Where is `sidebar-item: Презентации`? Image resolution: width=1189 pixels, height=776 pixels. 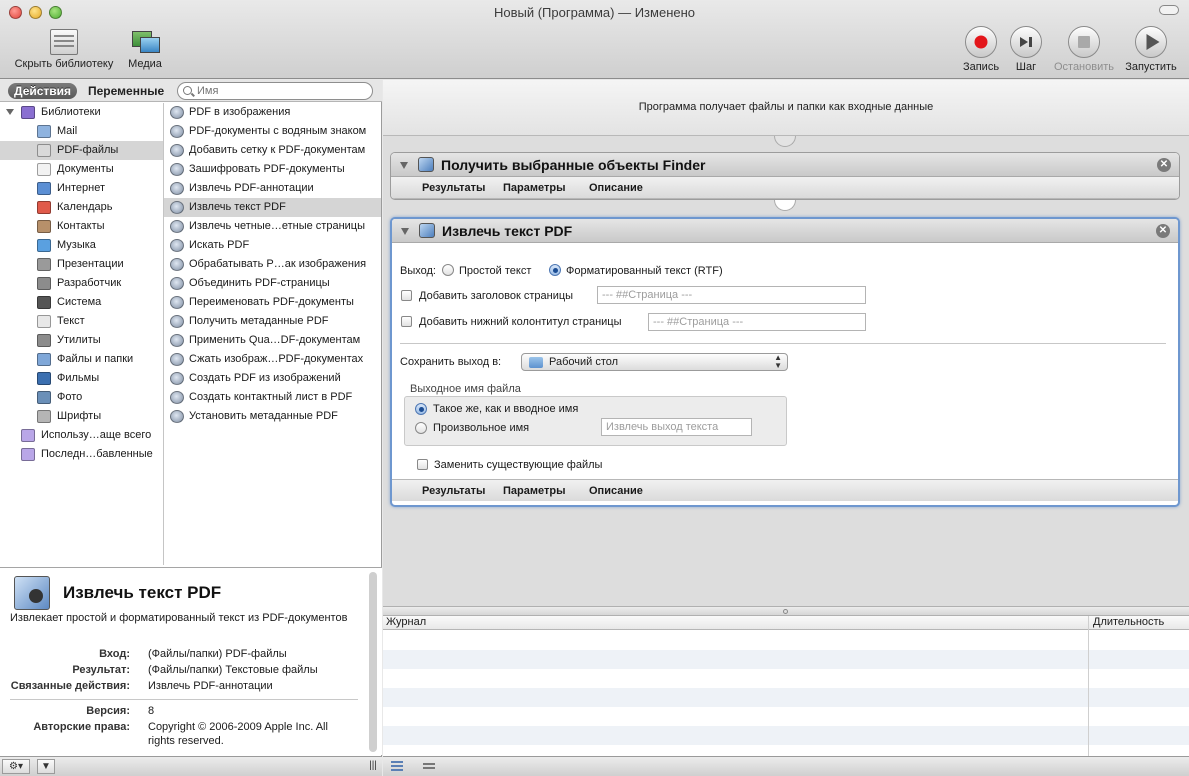
sidebar-item: Презентации is located at coordinates (81, 264).